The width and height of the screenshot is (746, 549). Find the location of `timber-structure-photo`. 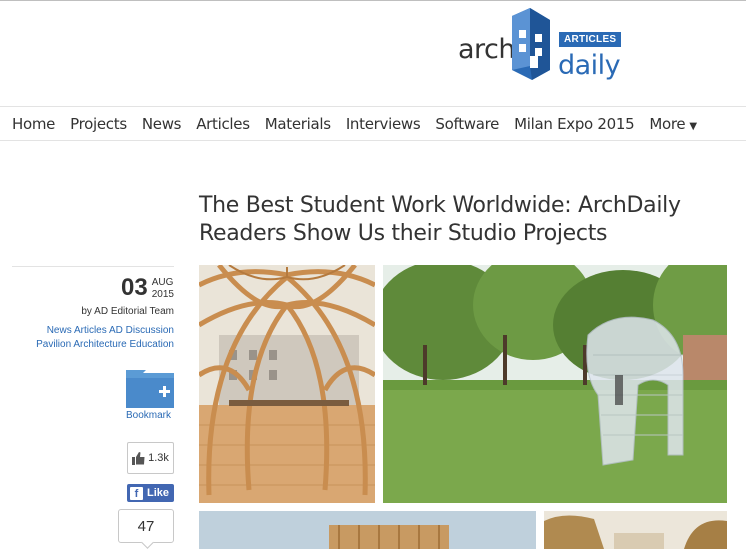

timber-structure-photo is located at coordinates (367, 530).